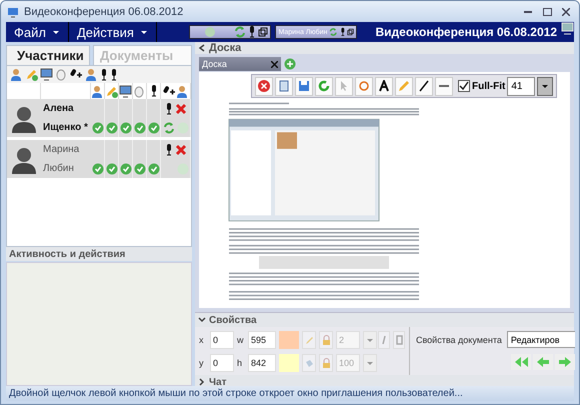 This screenshot has width=580, height=405. Describe the element at coordinates (240, 340) in the screenshot. I see `field-label: w` at that location.